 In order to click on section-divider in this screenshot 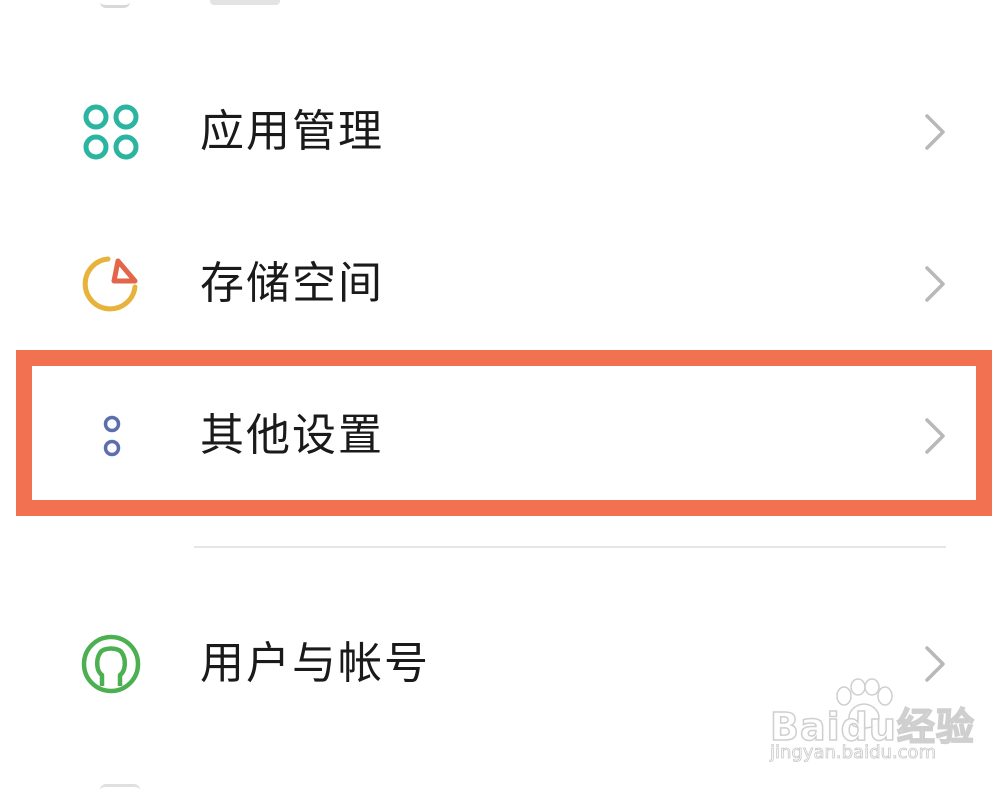, I will do `click(570, 547)`.